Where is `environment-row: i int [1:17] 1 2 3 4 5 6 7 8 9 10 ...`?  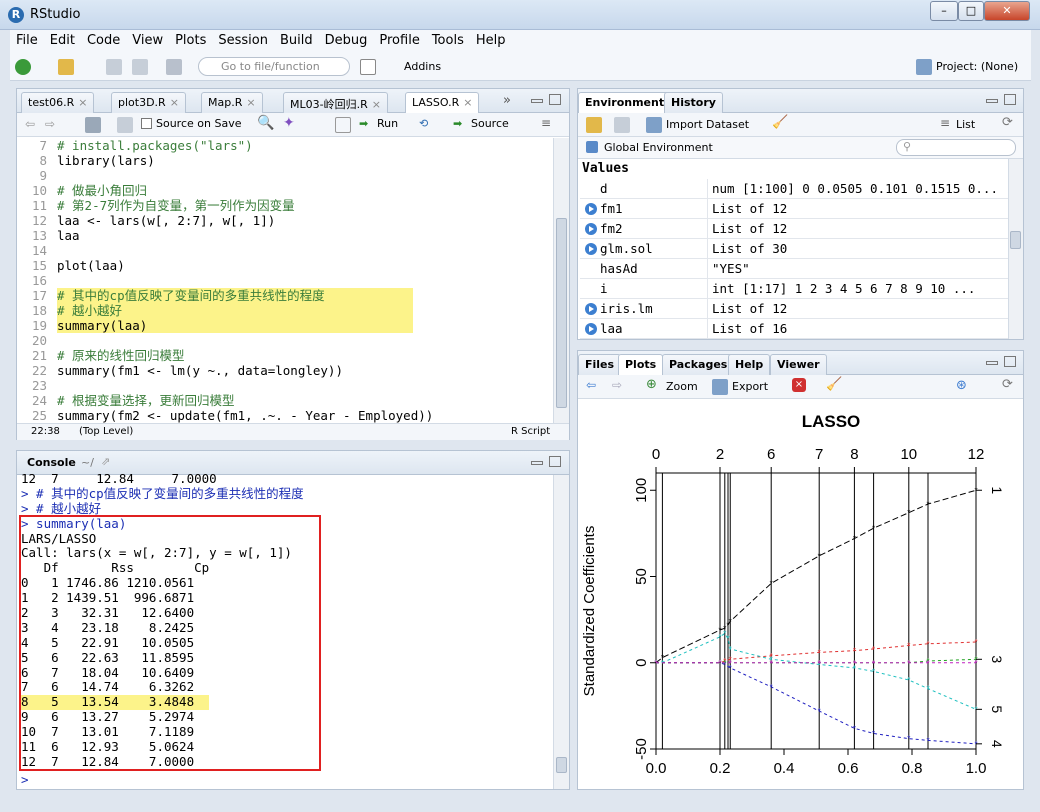 environment-row: i int [1:17] 1 2 3 4 5 6 7 8 9 10 ... is located at coordinates (797, 289).